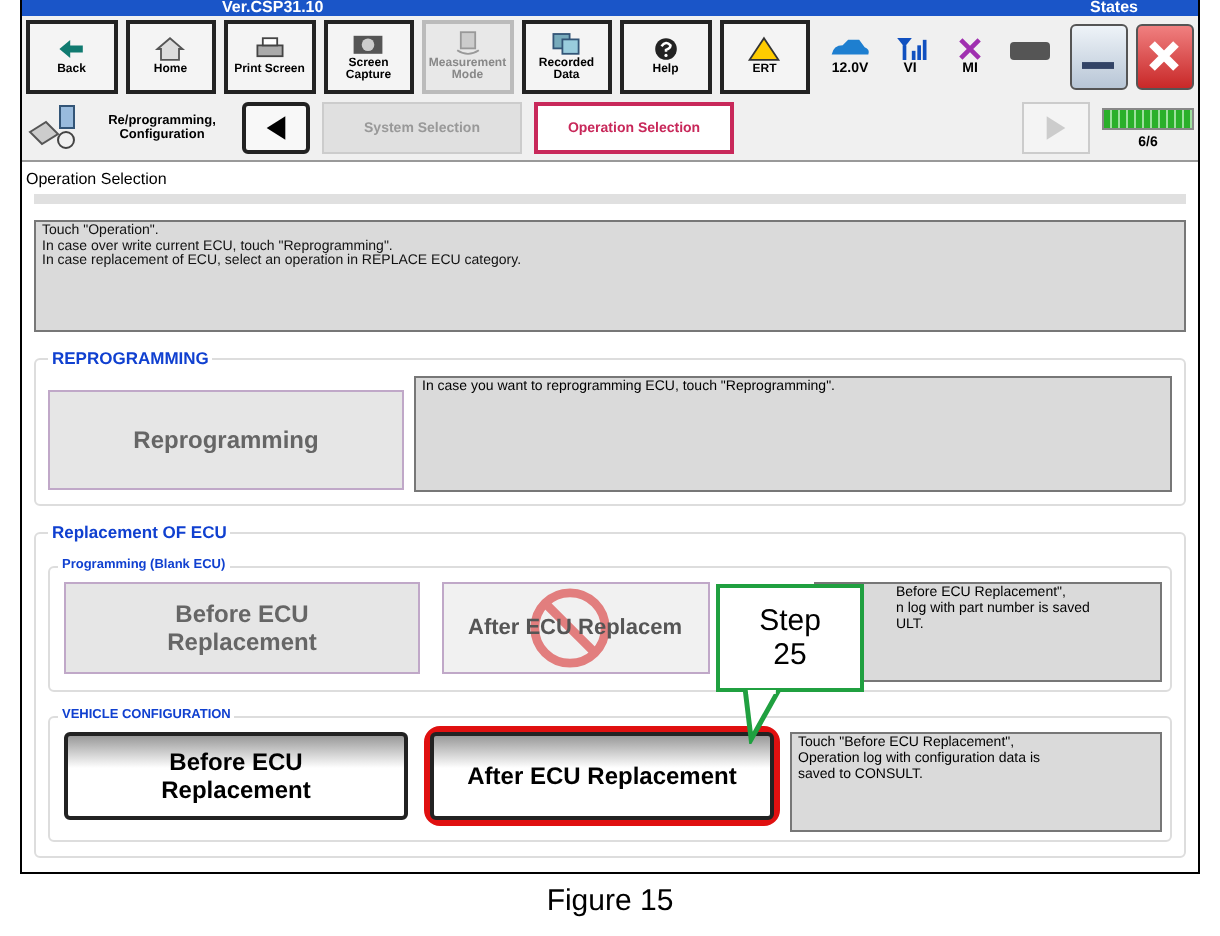 The width and height of the screenshot is (1220, 936). I want to click on minimize-button, so click(1099, 56).